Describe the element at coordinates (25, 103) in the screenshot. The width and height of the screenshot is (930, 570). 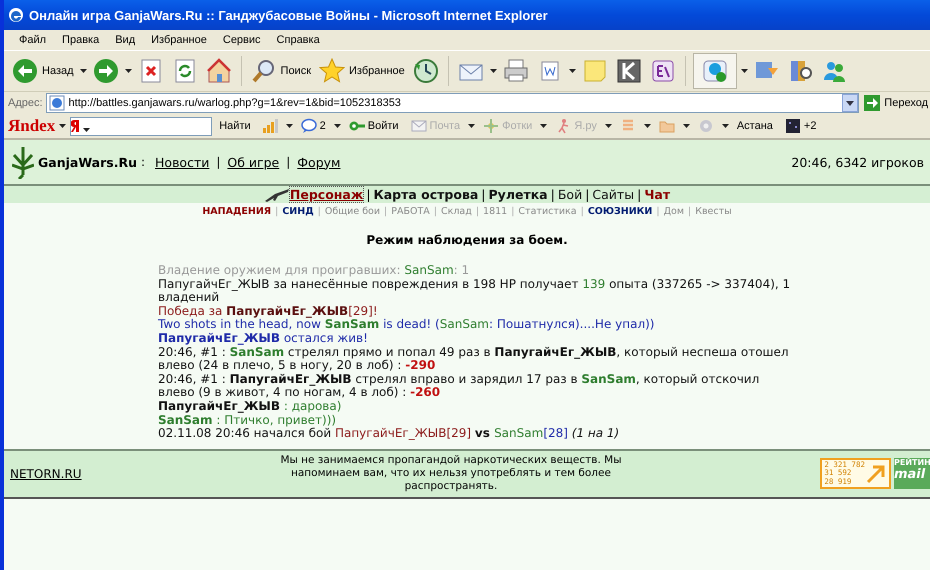
I see `address-label: Адрес:` at that location.